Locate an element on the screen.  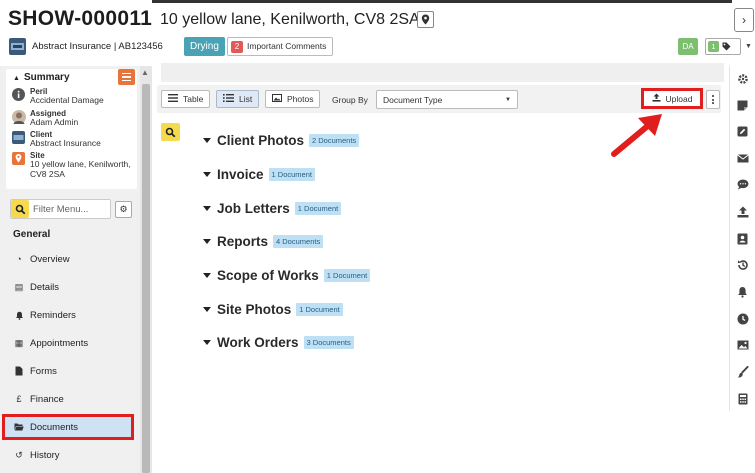
status-badge: Drying is located at coordinates (204, 46).